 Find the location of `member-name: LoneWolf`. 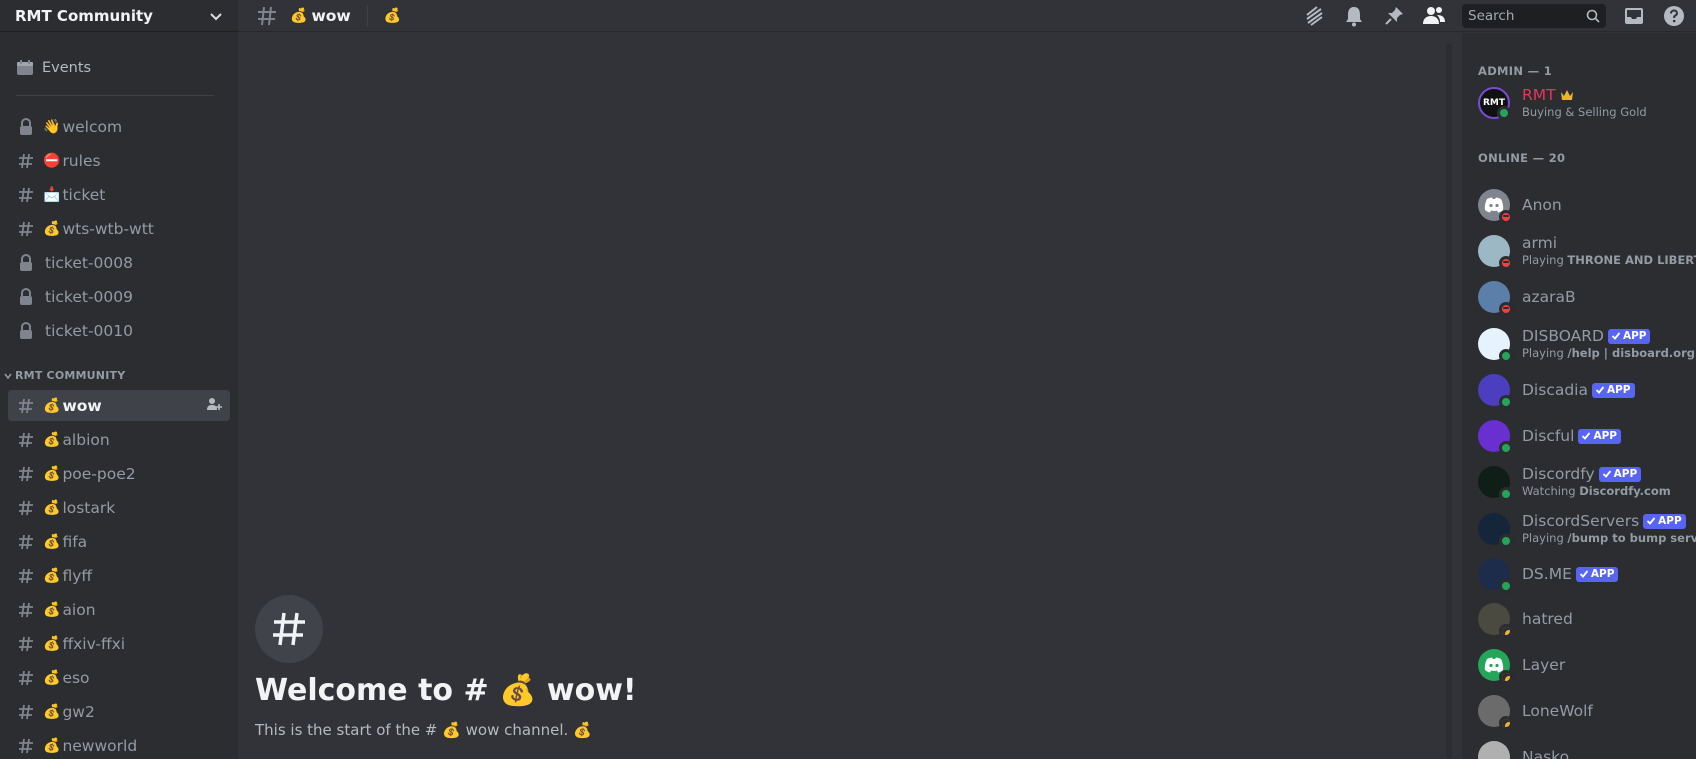

member-name: LoneWolf is located at coordinates (1557, 711).